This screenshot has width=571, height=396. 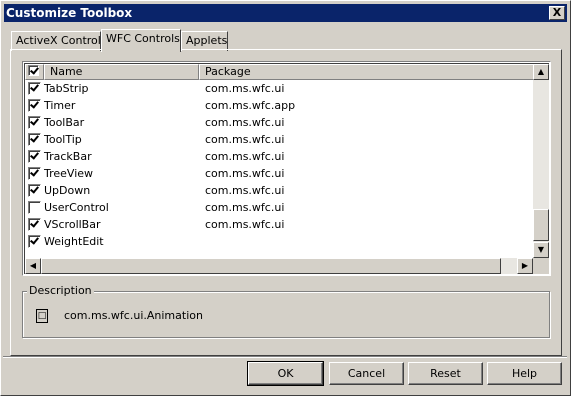 I want to click on row-name: UpDown, so click(x=67, y=190).